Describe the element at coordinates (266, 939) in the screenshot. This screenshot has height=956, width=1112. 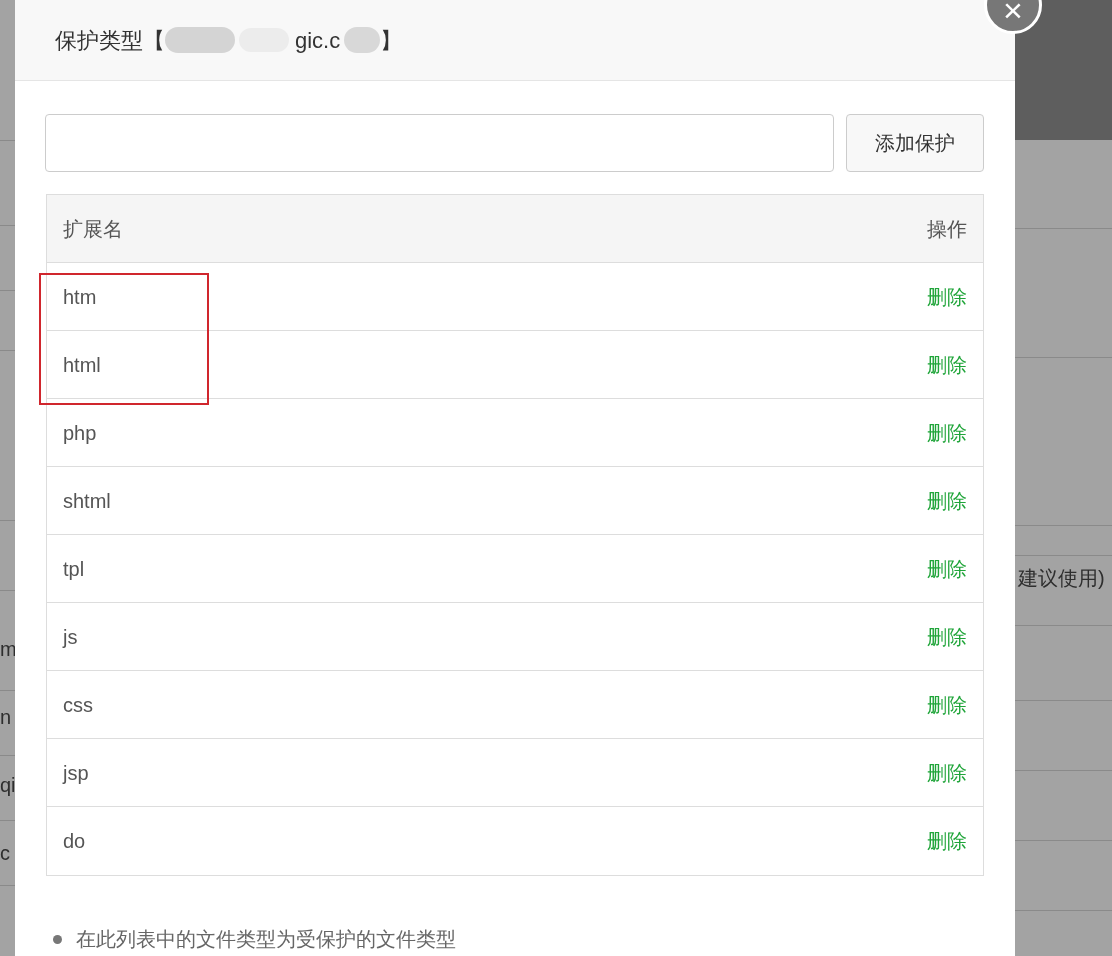
I see `note-text: 在此列表中的文件类型为受保护的文件类型` at that location.